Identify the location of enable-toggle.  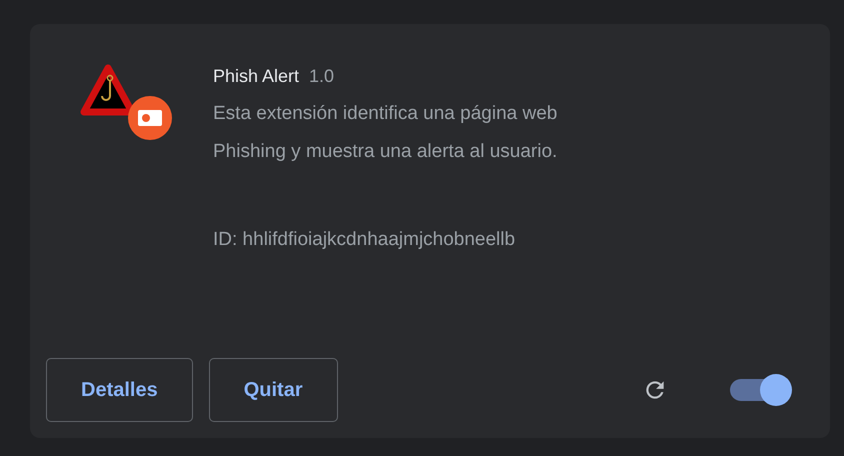
(760, 390).